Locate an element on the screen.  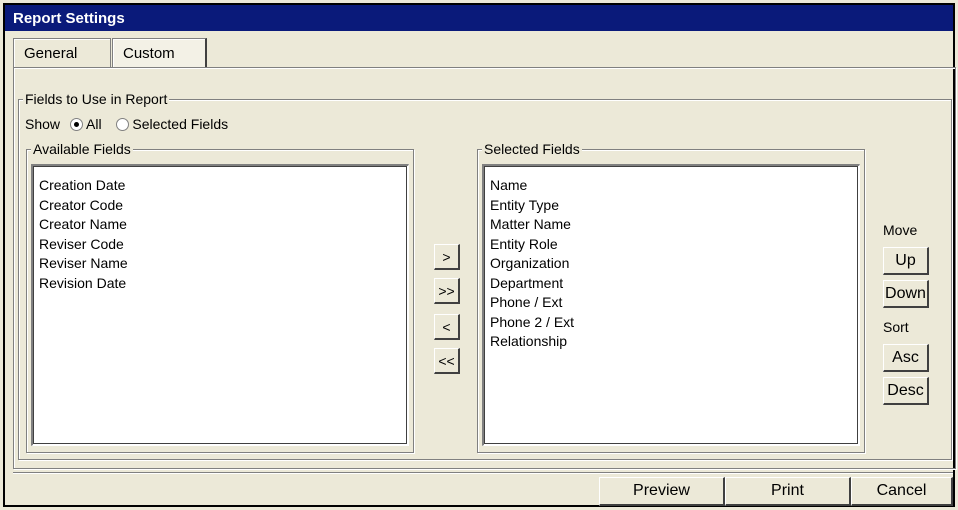
window-title: Report Settings is located at coordinates (479, 18).